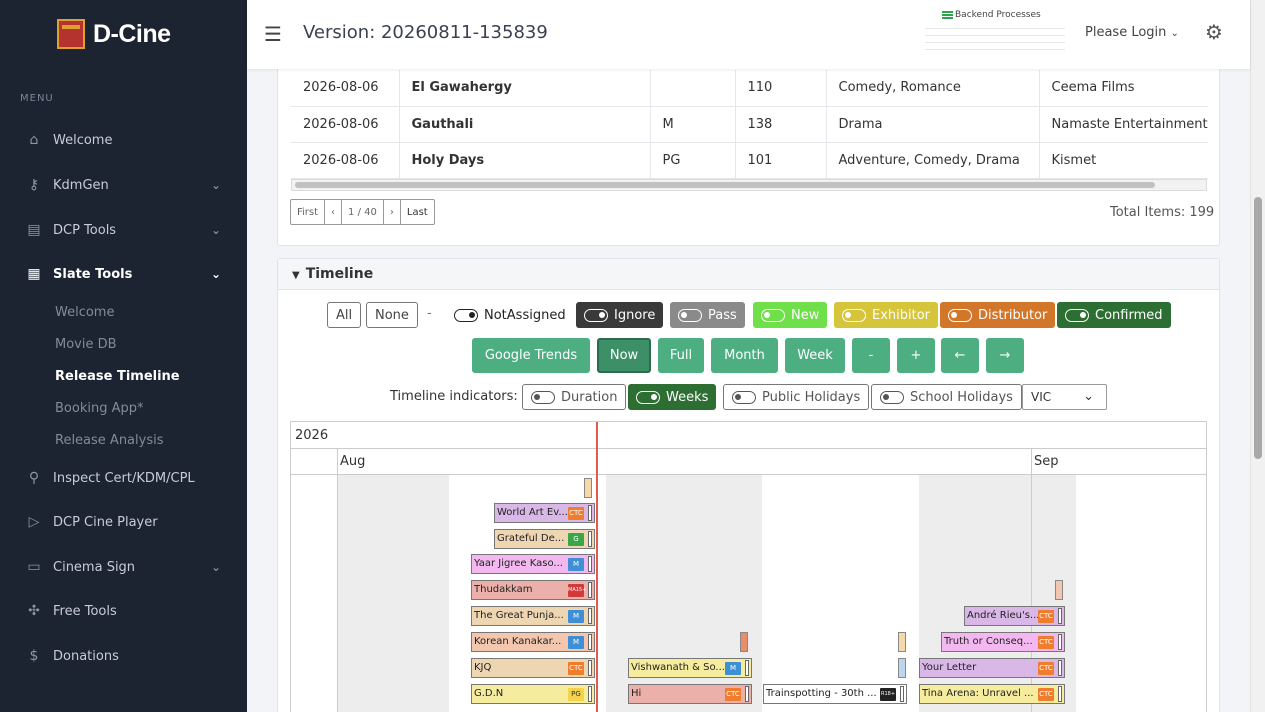  What do you see at coordinates (815, 355) in the screenshot?
I see `week-button: Week` at bounding box center [815, 355].